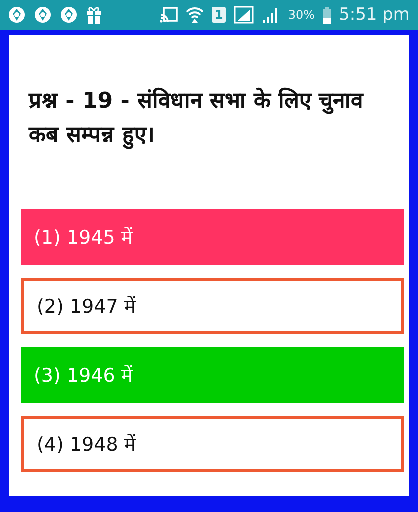 The image size is (418, 512). What do you see at coordinates (197, 119) in the screenshot?
I see `question-text: प्रश्न - 19 - संविधान सभा के लिए चुनाव कब सम्पन्न हुए।` at bounding box center [197, 119].